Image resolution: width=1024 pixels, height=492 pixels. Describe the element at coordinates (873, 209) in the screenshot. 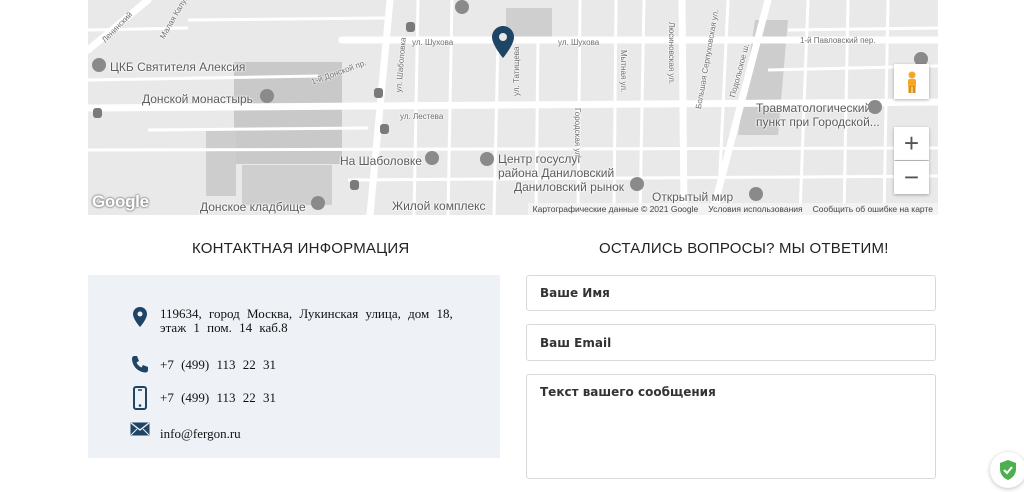

I see `report-error-link: Сообщить об ошибке на карте` at that location.